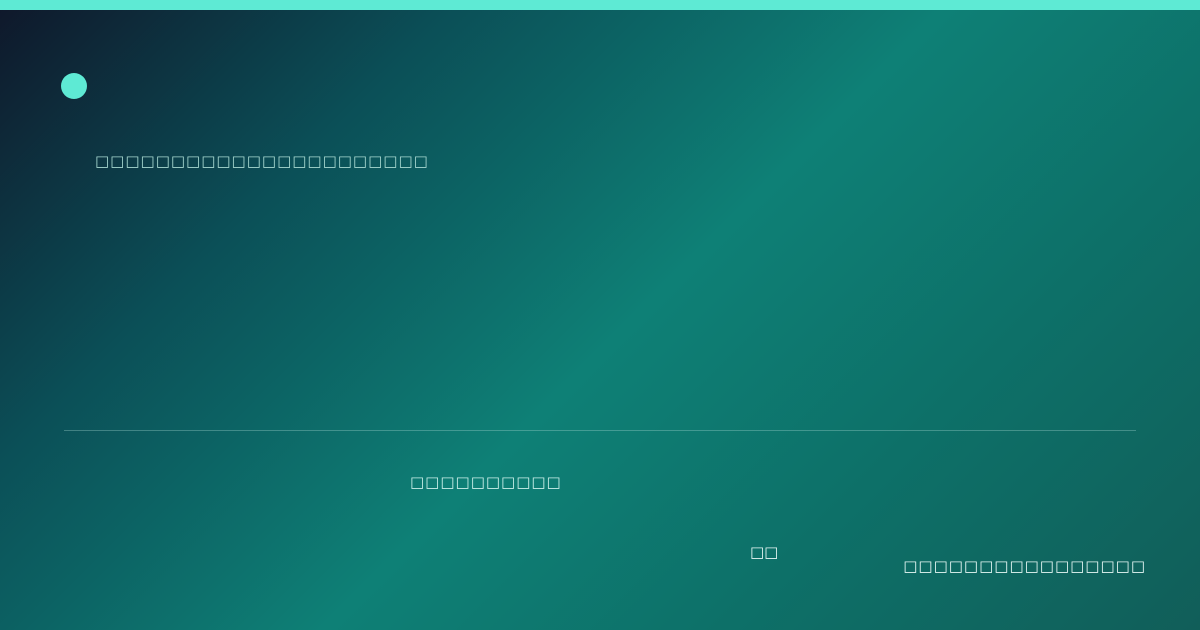  What do you see at coordinates (74, 86) in the screenshot?
I see `accent-dot` at bounding box center [74, 86].